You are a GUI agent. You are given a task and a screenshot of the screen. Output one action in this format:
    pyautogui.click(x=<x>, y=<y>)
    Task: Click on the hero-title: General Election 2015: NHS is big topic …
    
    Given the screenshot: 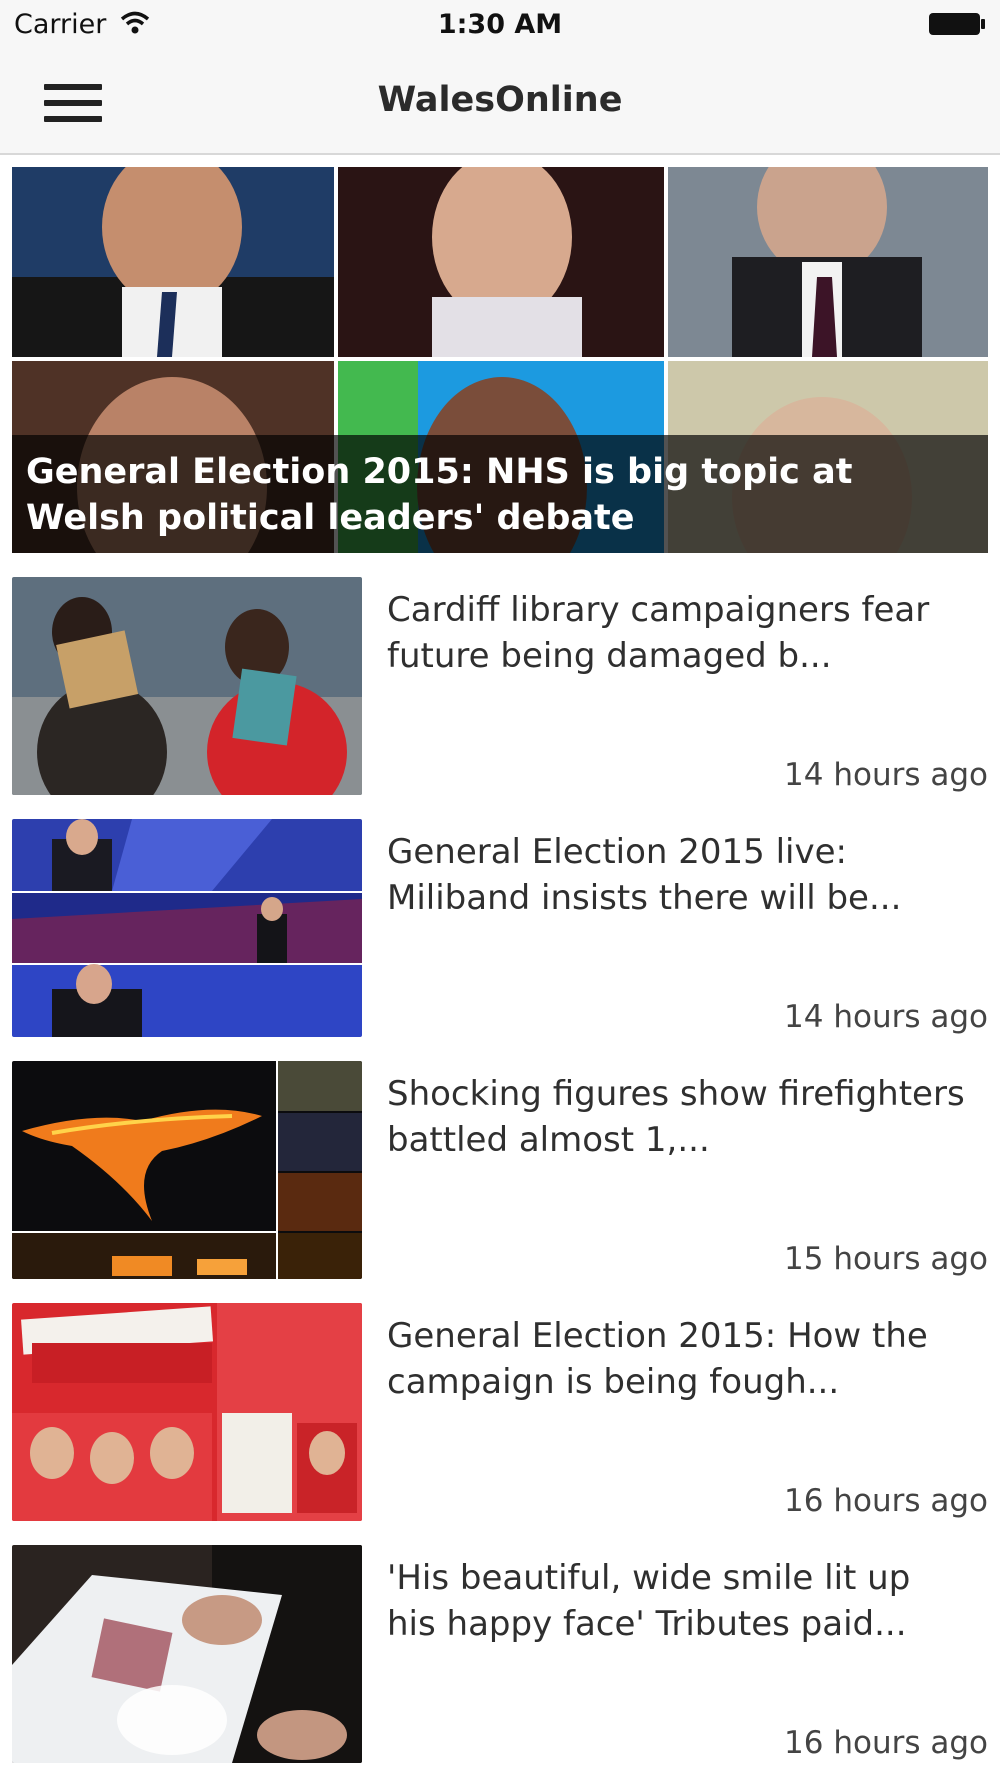 What is the action you would take?
    pyautogui.click(x=439, y=495)
    